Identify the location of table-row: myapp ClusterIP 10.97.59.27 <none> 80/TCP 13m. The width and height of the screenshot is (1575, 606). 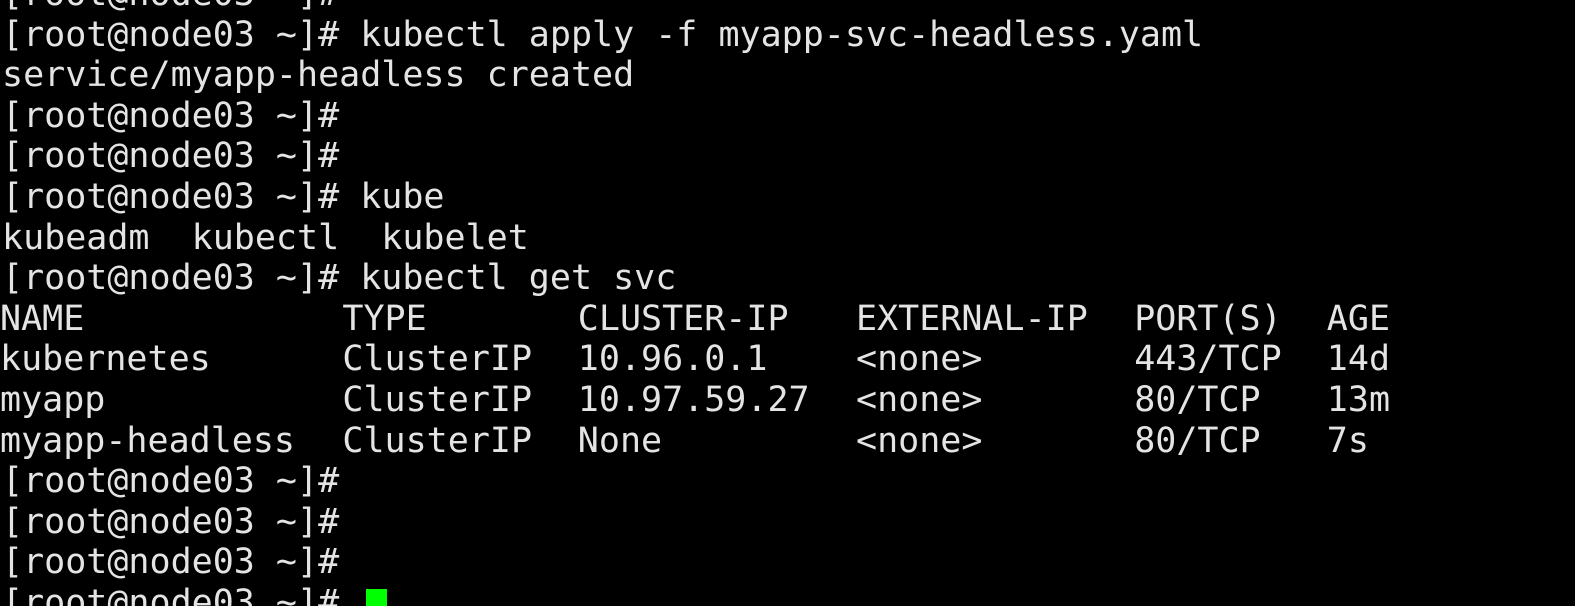
(787, 400).